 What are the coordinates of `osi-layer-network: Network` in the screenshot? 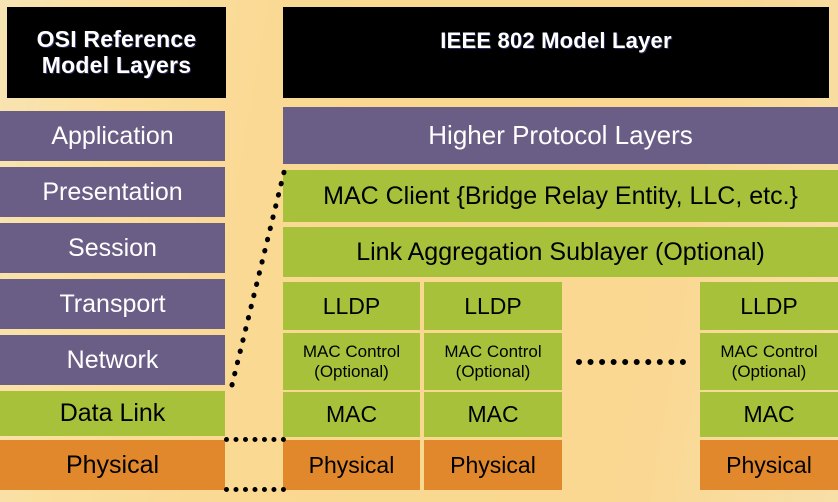 It's located at (112, 360).